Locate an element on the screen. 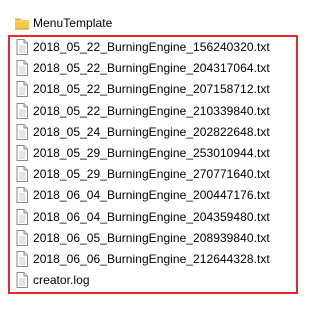 The width and height of the screenshot is (328, 309). file-name: 2018_05_22_BurningEngine_210339840.txt is located at coordinates (151, 110).